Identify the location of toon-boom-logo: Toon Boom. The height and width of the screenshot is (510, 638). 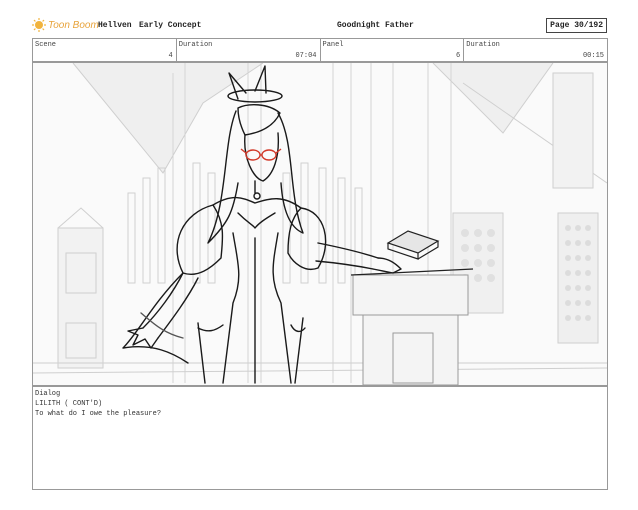
(65, 25).